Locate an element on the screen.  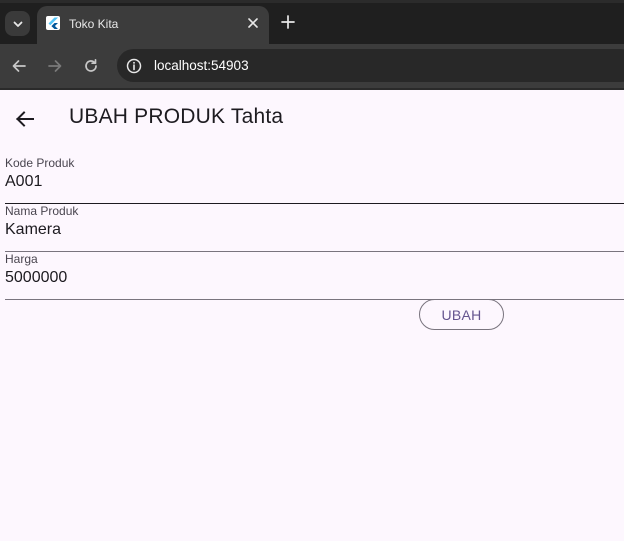
browser-tab-active: Toko Kita is located at coordinates (153, 25).